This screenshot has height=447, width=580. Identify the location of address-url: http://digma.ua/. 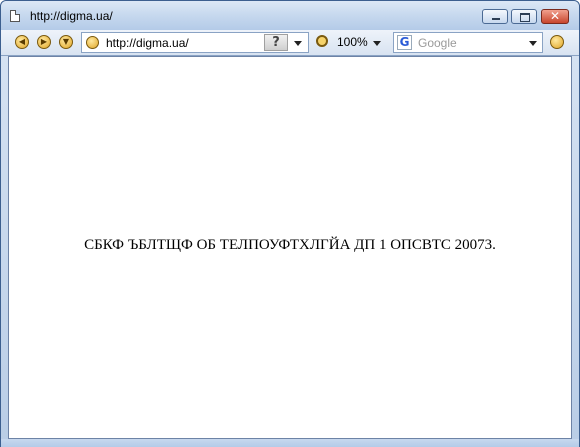
(147, 43).